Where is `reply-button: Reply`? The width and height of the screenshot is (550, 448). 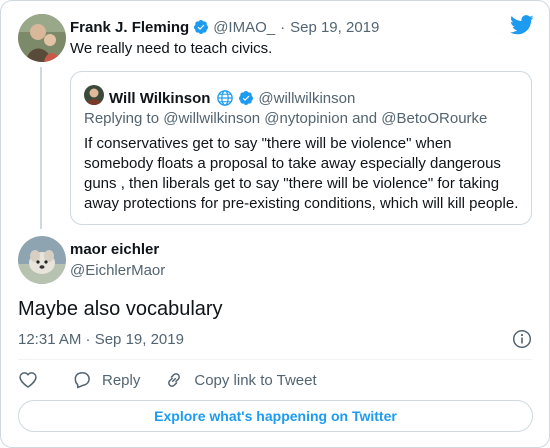 reply-button: Reply is located at coordinates (106, 380).